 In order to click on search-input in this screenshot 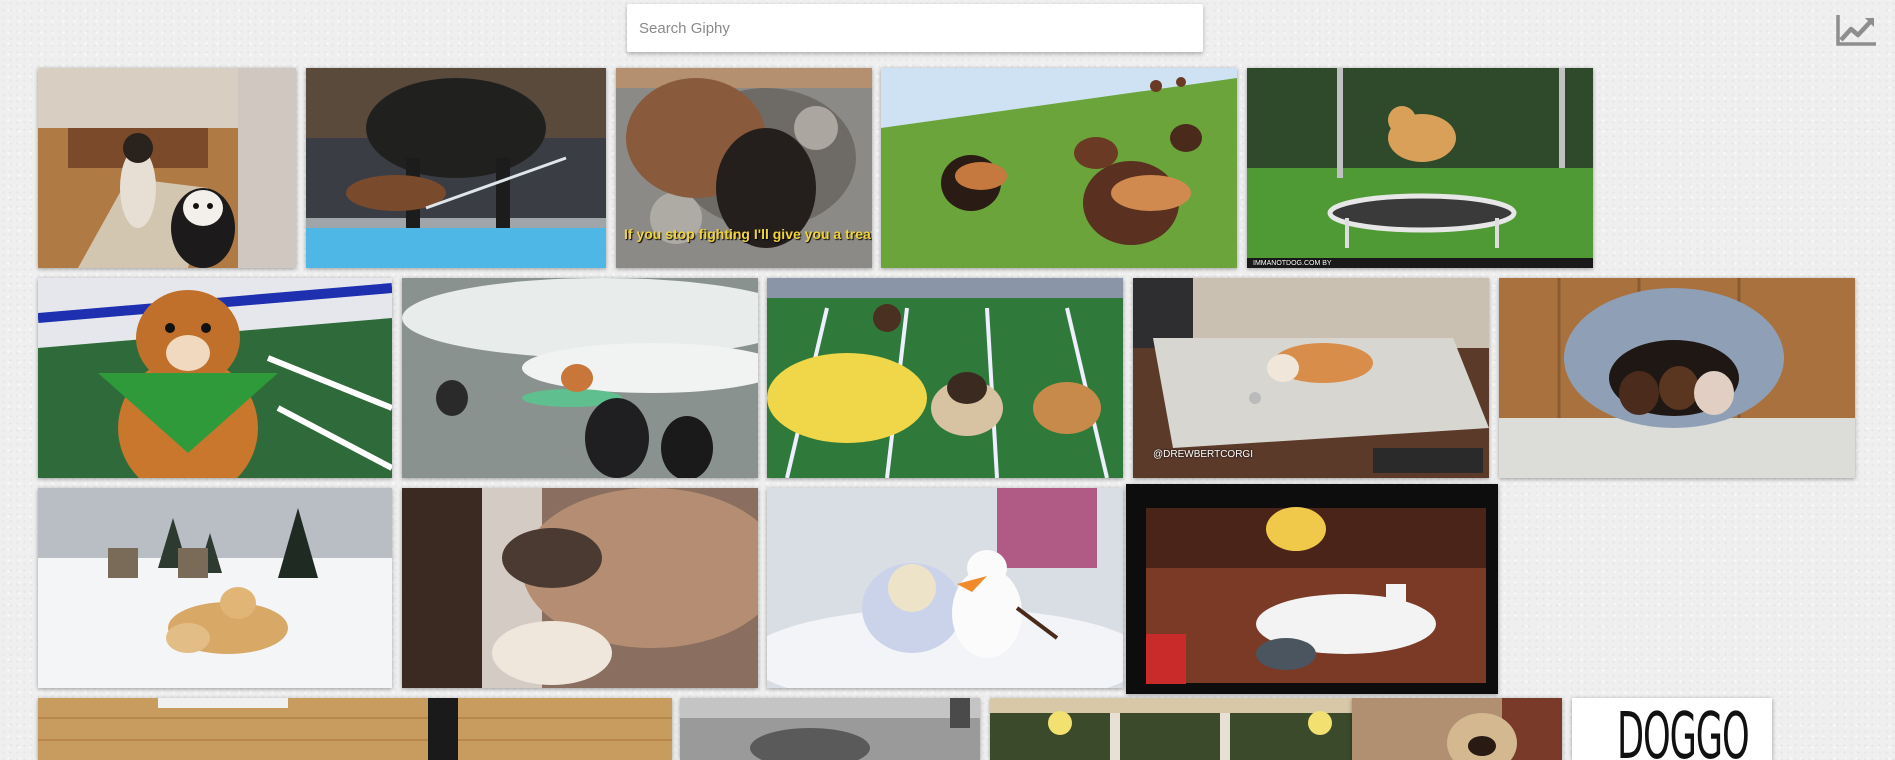, I will do `click(915, 28)`.